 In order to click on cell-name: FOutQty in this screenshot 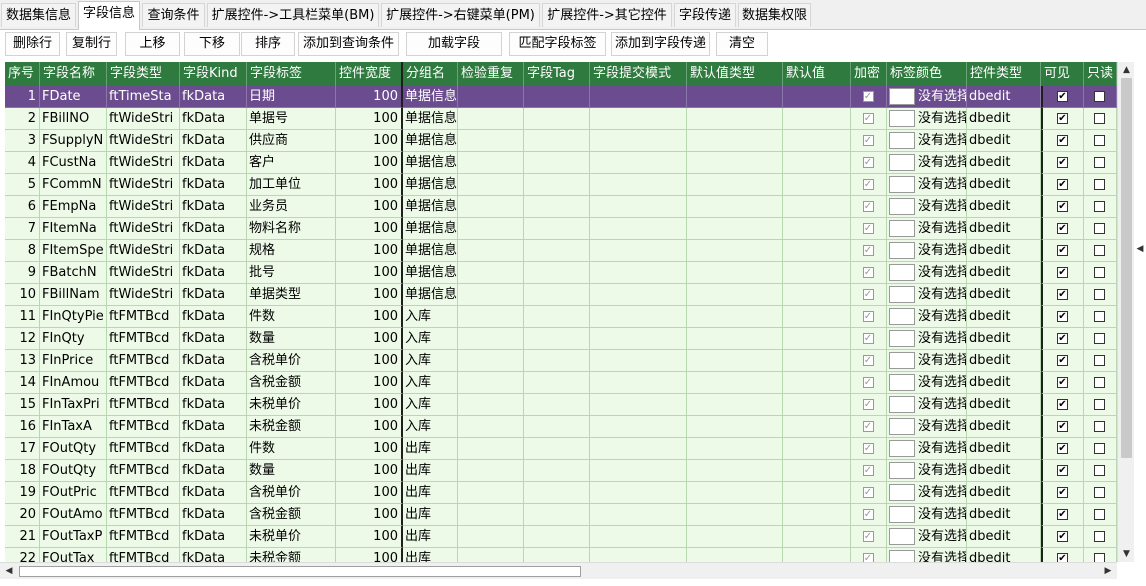, I will do `click(73, 449)`.